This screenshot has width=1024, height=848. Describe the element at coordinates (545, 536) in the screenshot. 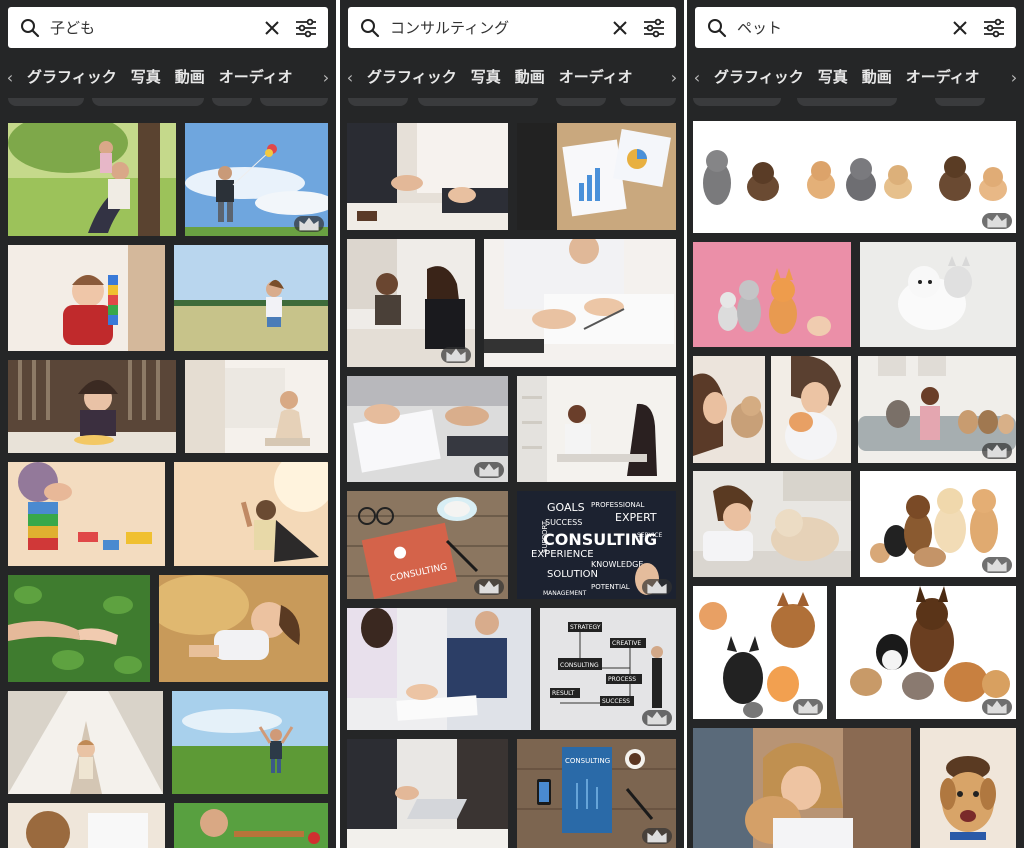

I see `word-support: SUPPORT` at that location.